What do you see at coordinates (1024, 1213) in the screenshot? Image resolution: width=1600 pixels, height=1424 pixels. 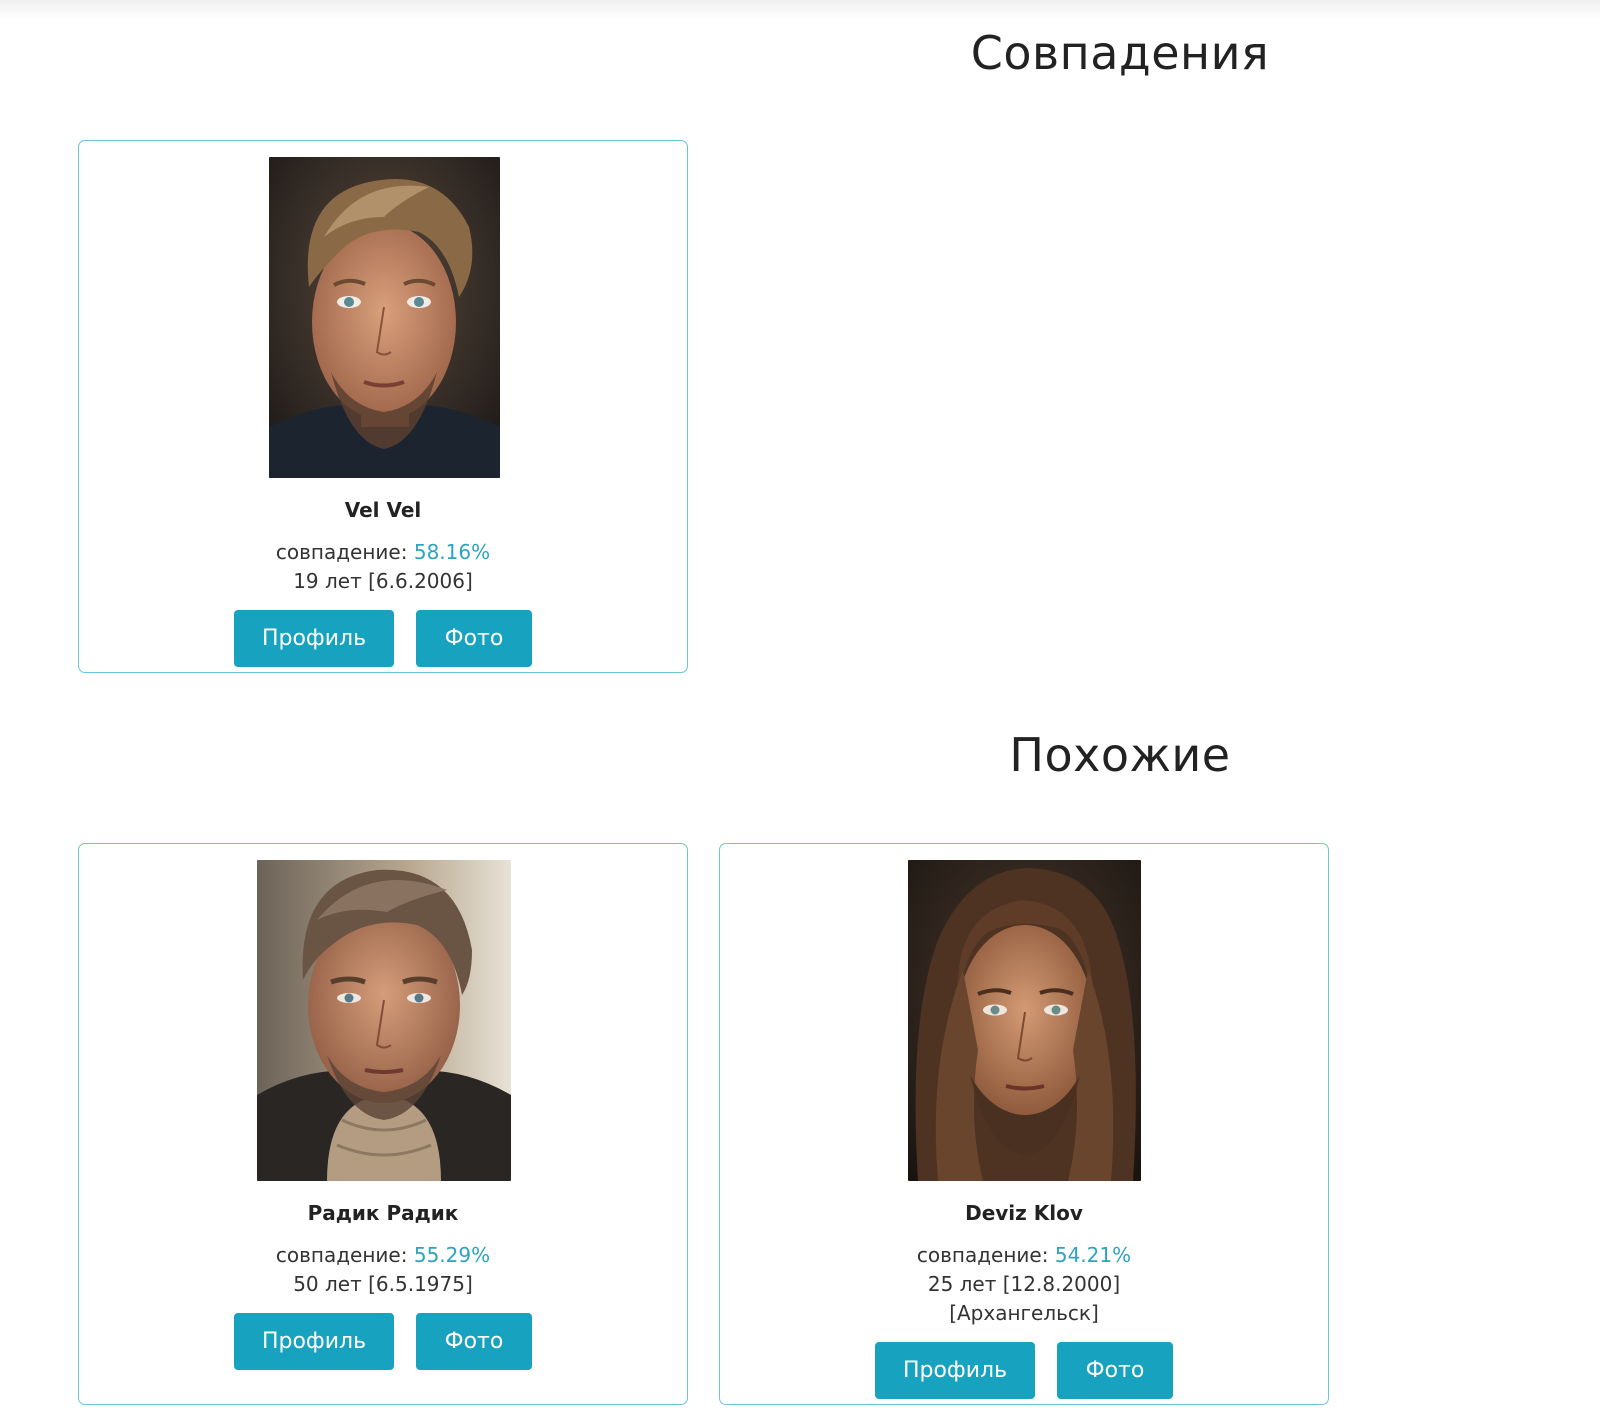 I see `profile-name: Deviz Klov` at bounding box center [1024, 1213].